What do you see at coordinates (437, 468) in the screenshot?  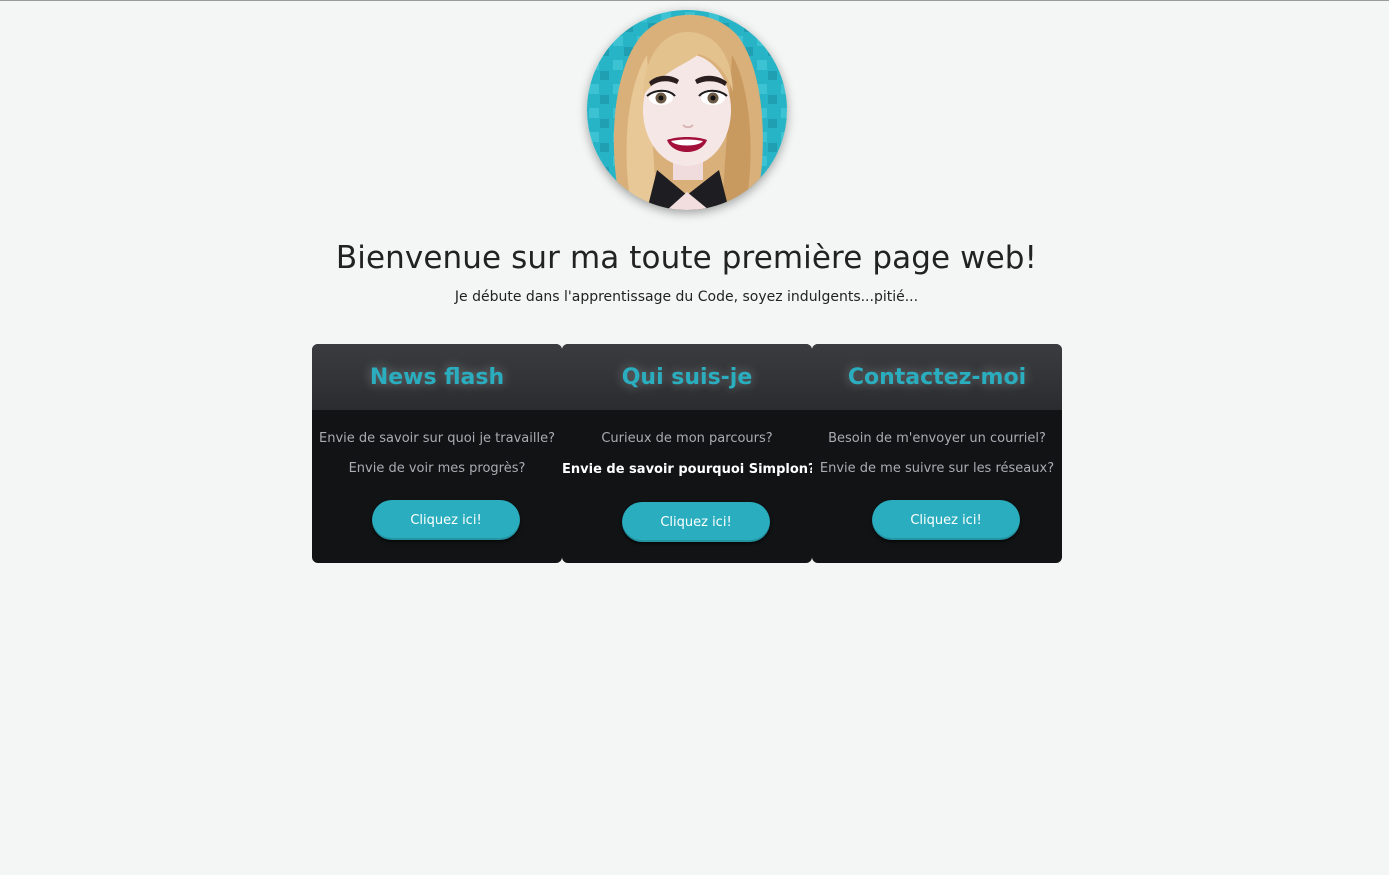 I see `card-line: Envie de voir mes progrès?` at bounding box center [437, 468].